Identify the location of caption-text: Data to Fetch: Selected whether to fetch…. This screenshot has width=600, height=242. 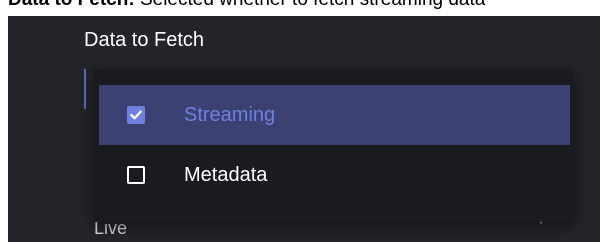
(246, 5).